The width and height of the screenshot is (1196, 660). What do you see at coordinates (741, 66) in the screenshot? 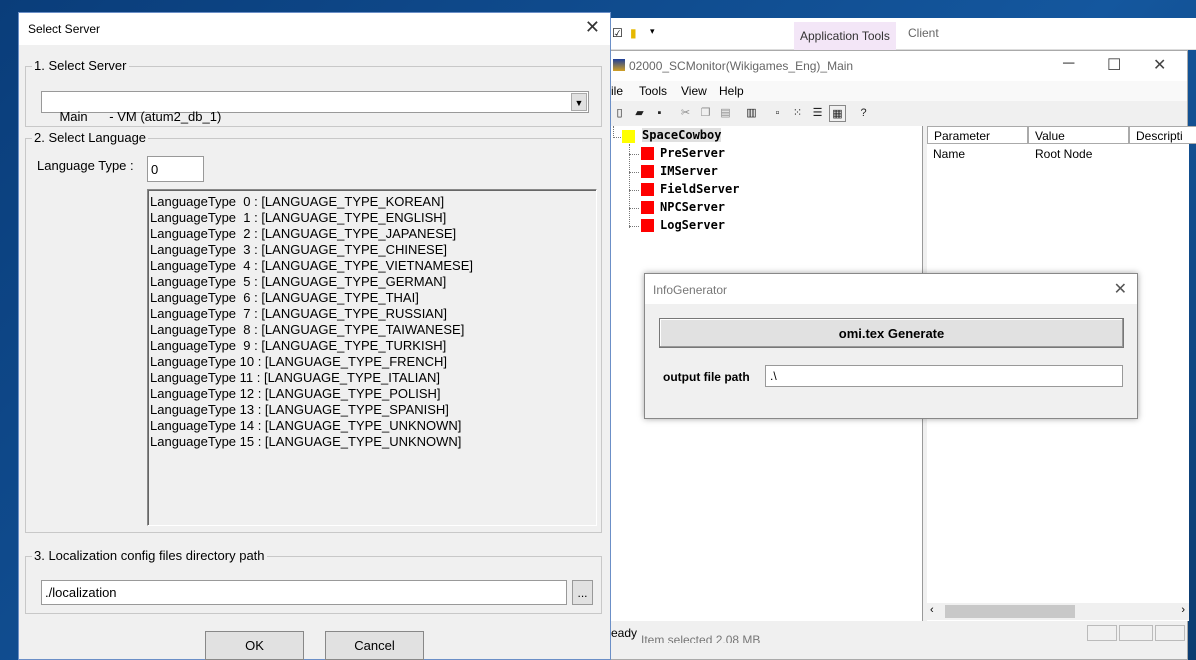
I see `main-window-title: 02000_SCMonitor(Wikigames_Eng)_Main` at bounding box center [741, 66].